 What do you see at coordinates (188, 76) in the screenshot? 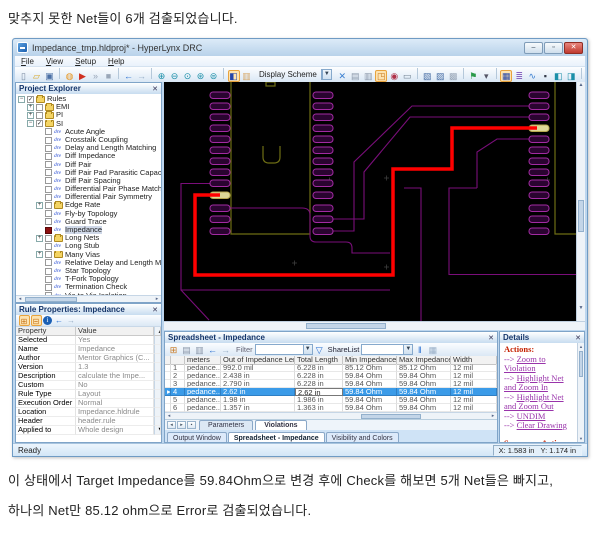
I see `zoom-window-icon: ⊙` at bounding box center [188, 76].